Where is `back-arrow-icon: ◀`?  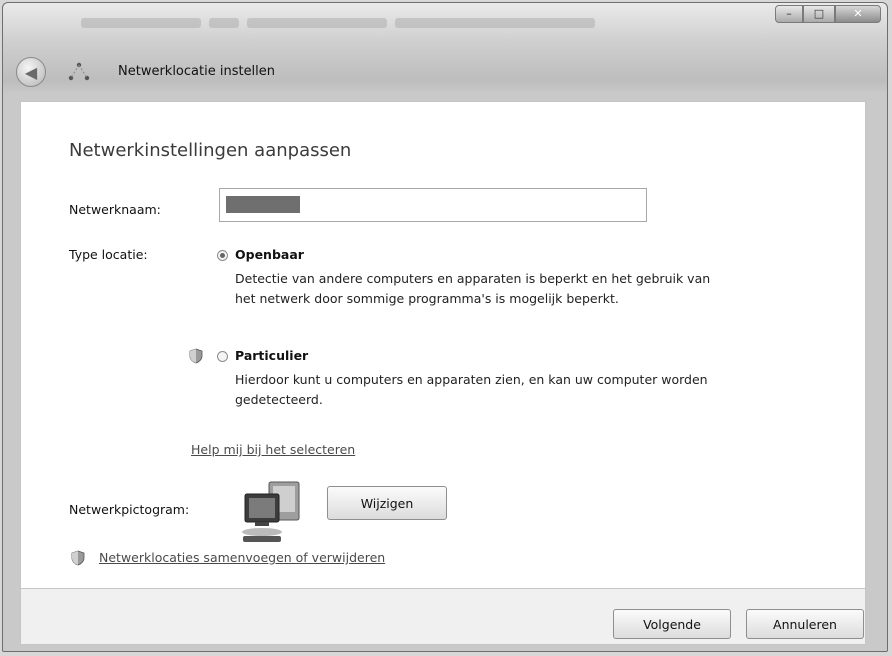
back-arrow-icon: ◀ is located at coordinates (31, 72).